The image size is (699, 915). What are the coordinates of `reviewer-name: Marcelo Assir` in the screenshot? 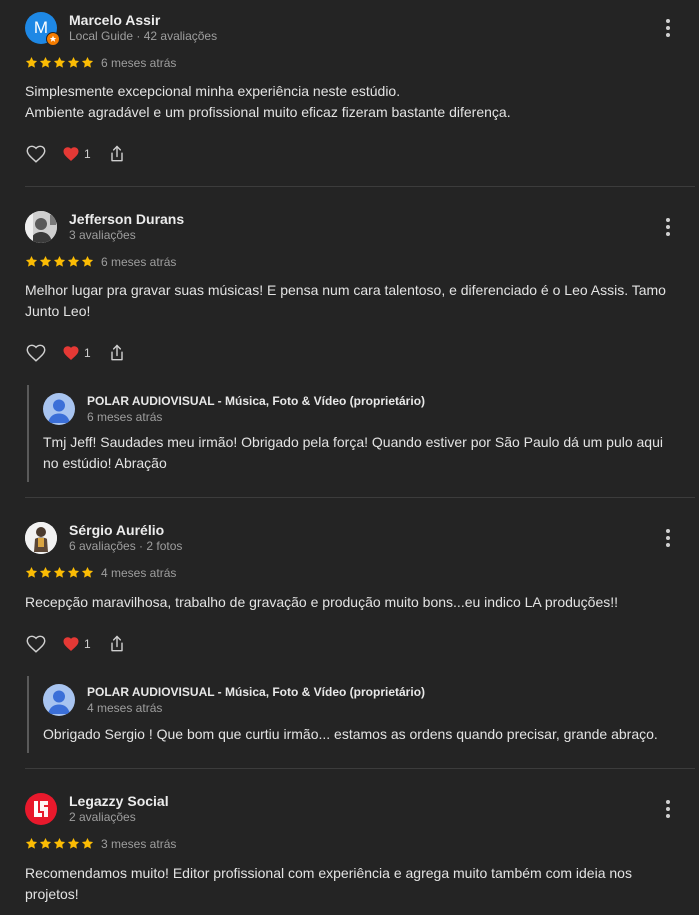 It's located at (114, 20).